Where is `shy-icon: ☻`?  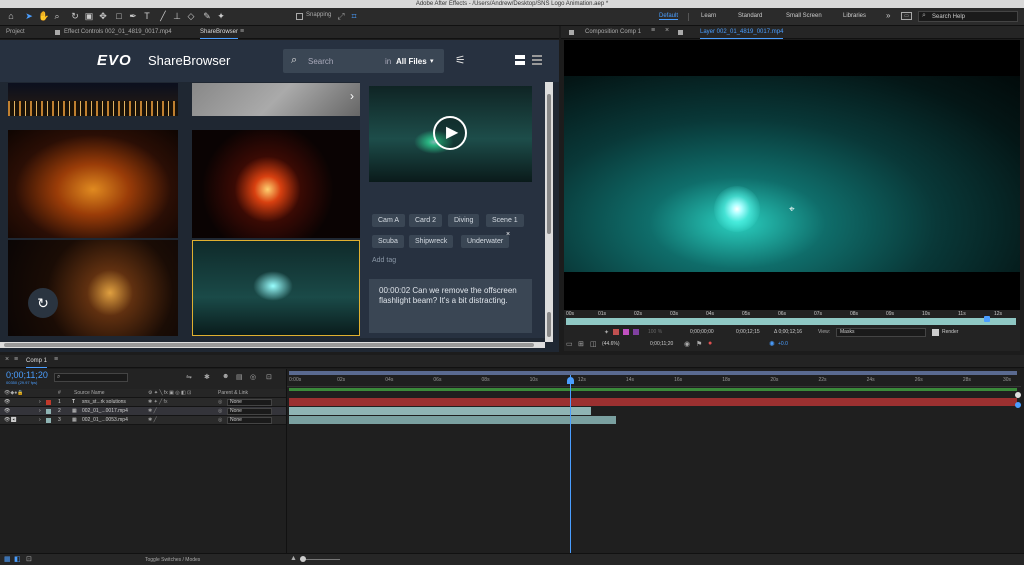
shy-icon: ☻ is located at coordinates (225, 376).